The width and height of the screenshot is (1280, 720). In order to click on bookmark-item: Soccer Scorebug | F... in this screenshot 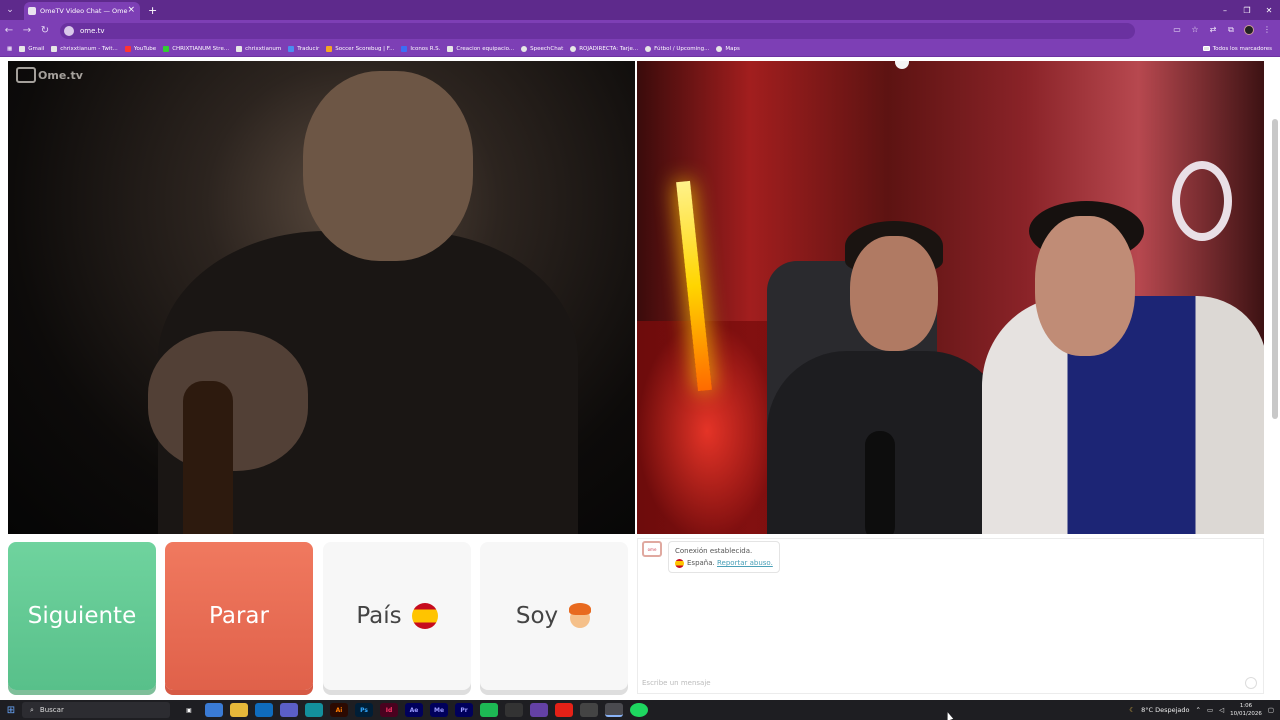, I will do `click(360, 48)`.